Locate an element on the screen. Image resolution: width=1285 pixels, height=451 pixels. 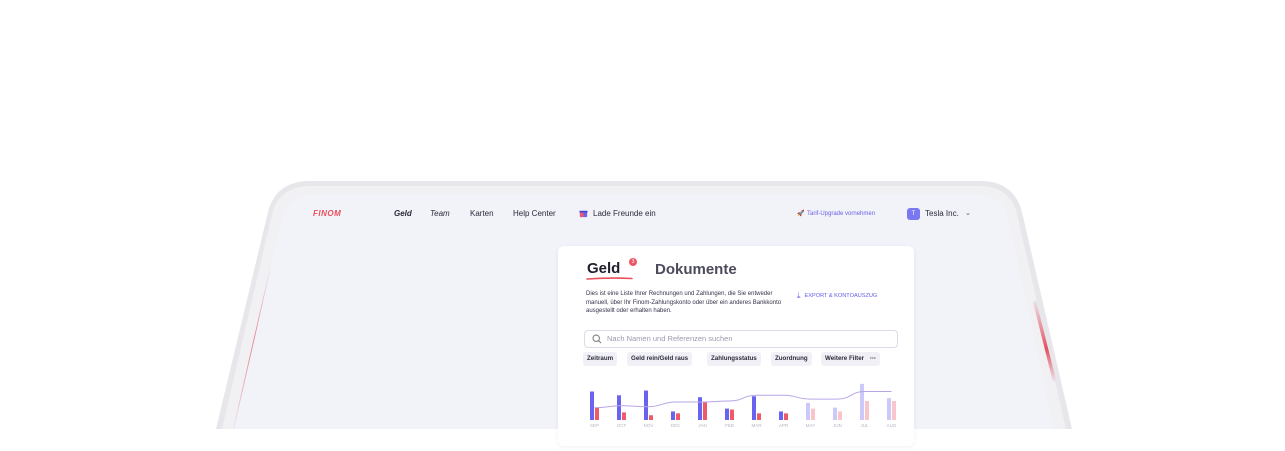
bar-in-jul is located at coordinates (862, 401).